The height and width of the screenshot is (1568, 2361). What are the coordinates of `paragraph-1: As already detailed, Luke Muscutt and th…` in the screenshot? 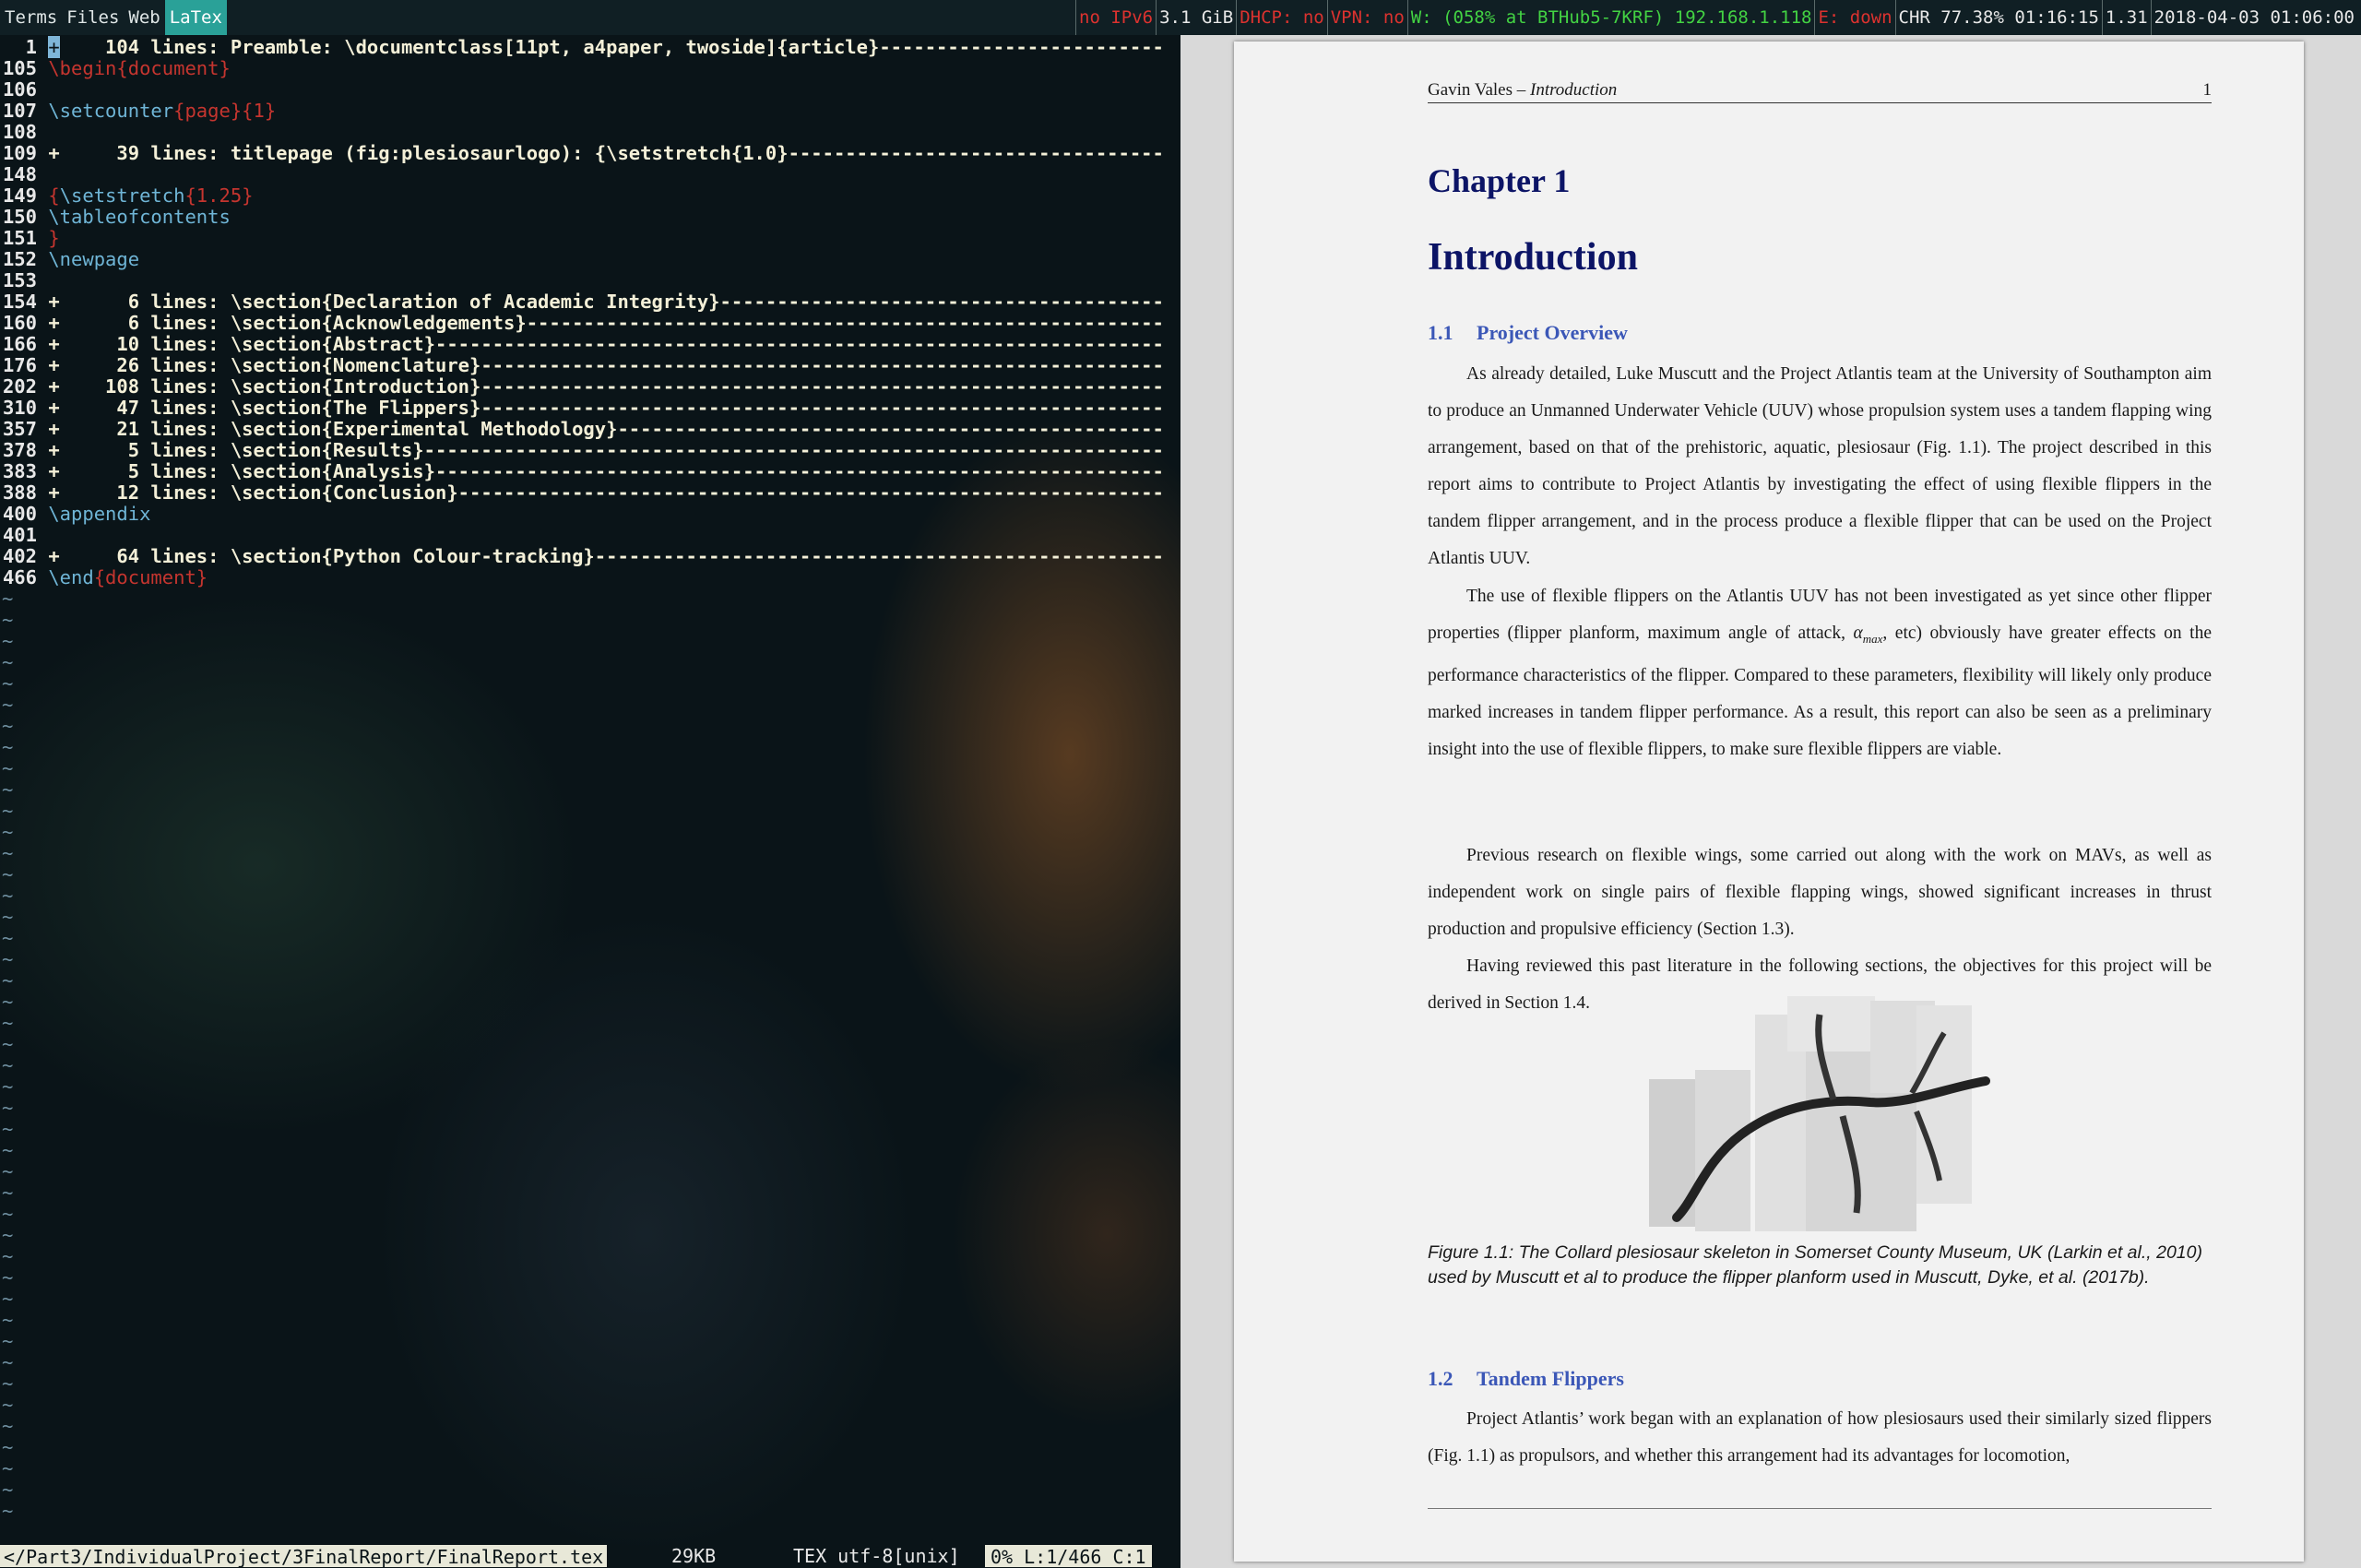 It's located at (1820, 466).